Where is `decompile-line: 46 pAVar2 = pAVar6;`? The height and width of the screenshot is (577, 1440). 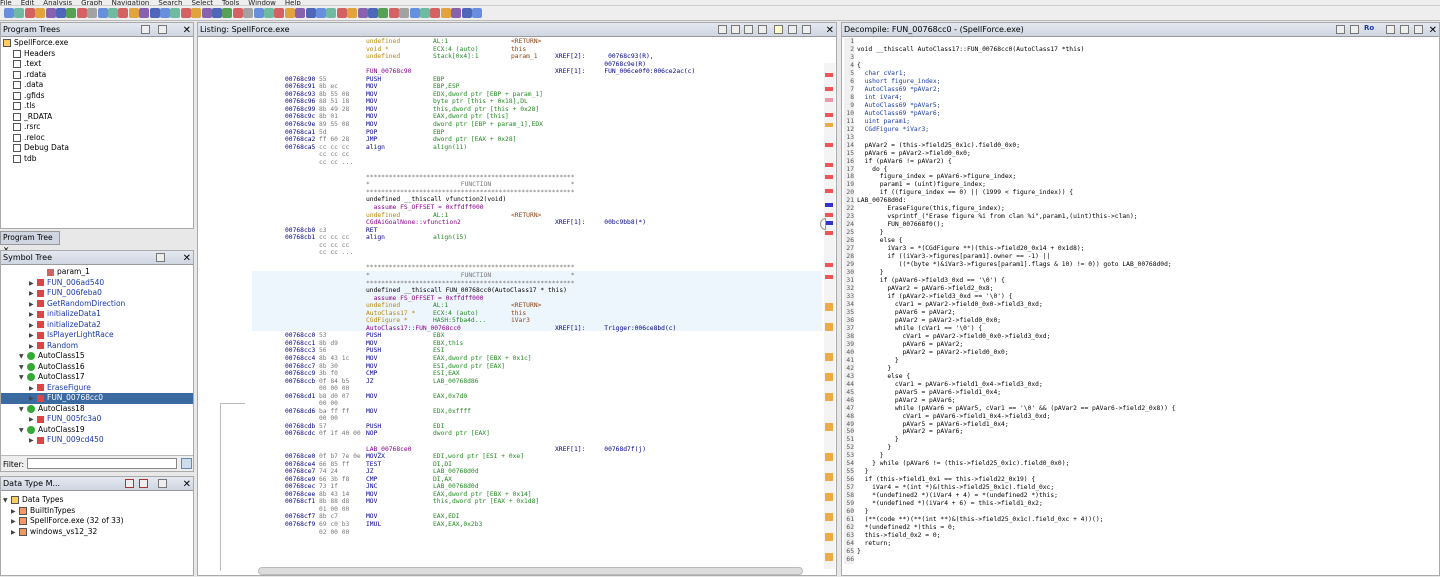 decompile-line: 46 pAVar2 = pAVar6; is located at coordinates (1141, 400).